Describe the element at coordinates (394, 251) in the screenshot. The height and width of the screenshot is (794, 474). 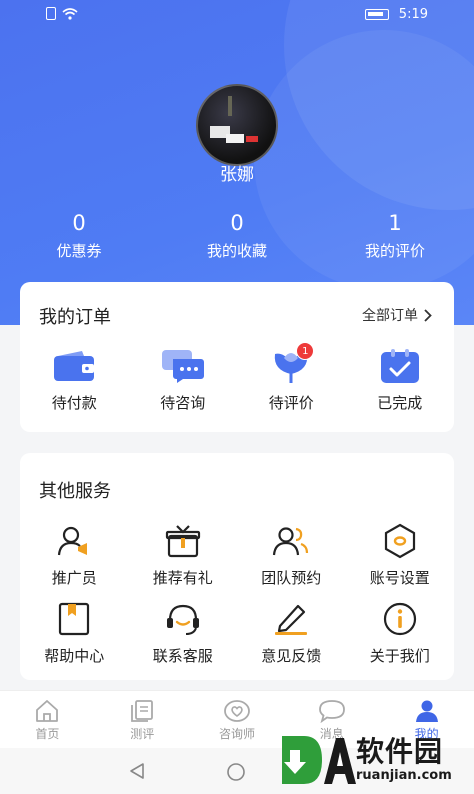
I see `stat-label: 我的评价` at that location.